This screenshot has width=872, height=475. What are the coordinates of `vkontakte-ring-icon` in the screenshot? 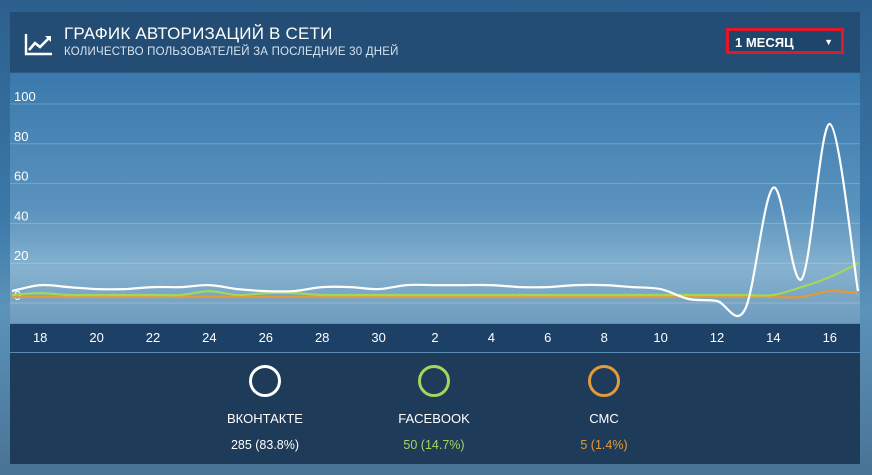 It's located at (265, 381).